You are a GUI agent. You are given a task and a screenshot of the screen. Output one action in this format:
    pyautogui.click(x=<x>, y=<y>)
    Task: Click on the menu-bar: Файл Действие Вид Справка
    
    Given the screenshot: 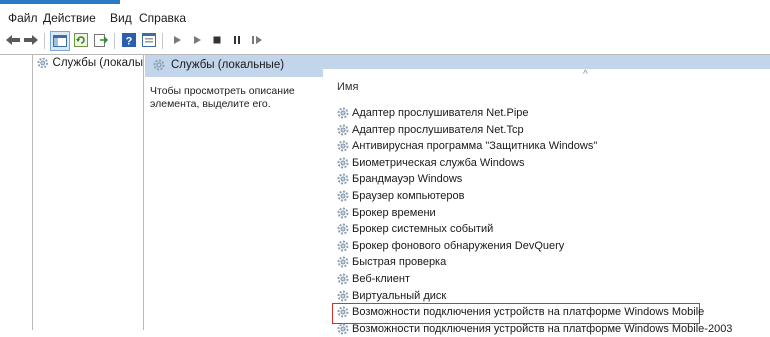 What is the action you would take?
    pyautogui.click(x=385, y=18)
    